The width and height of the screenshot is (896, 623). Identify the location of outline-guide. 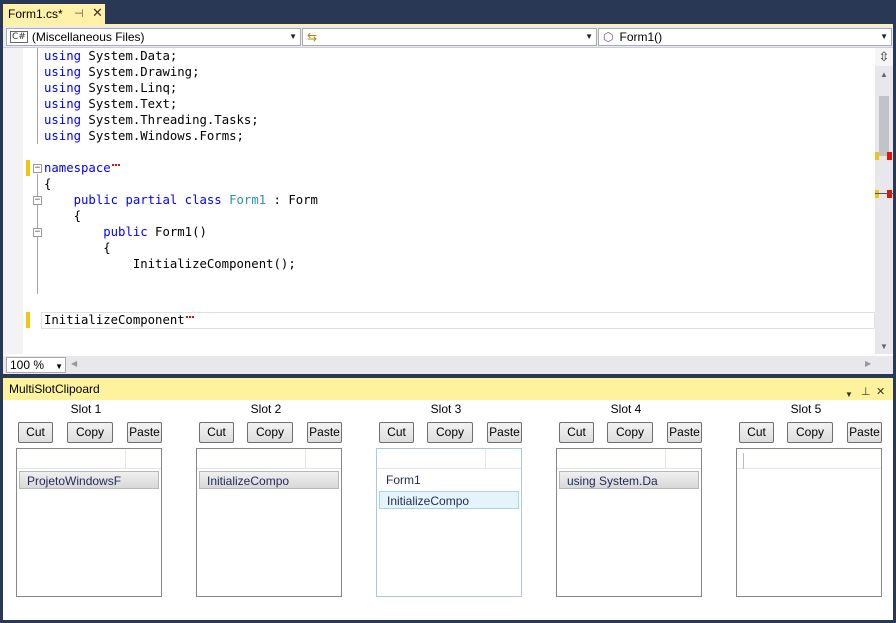
(37, 96).